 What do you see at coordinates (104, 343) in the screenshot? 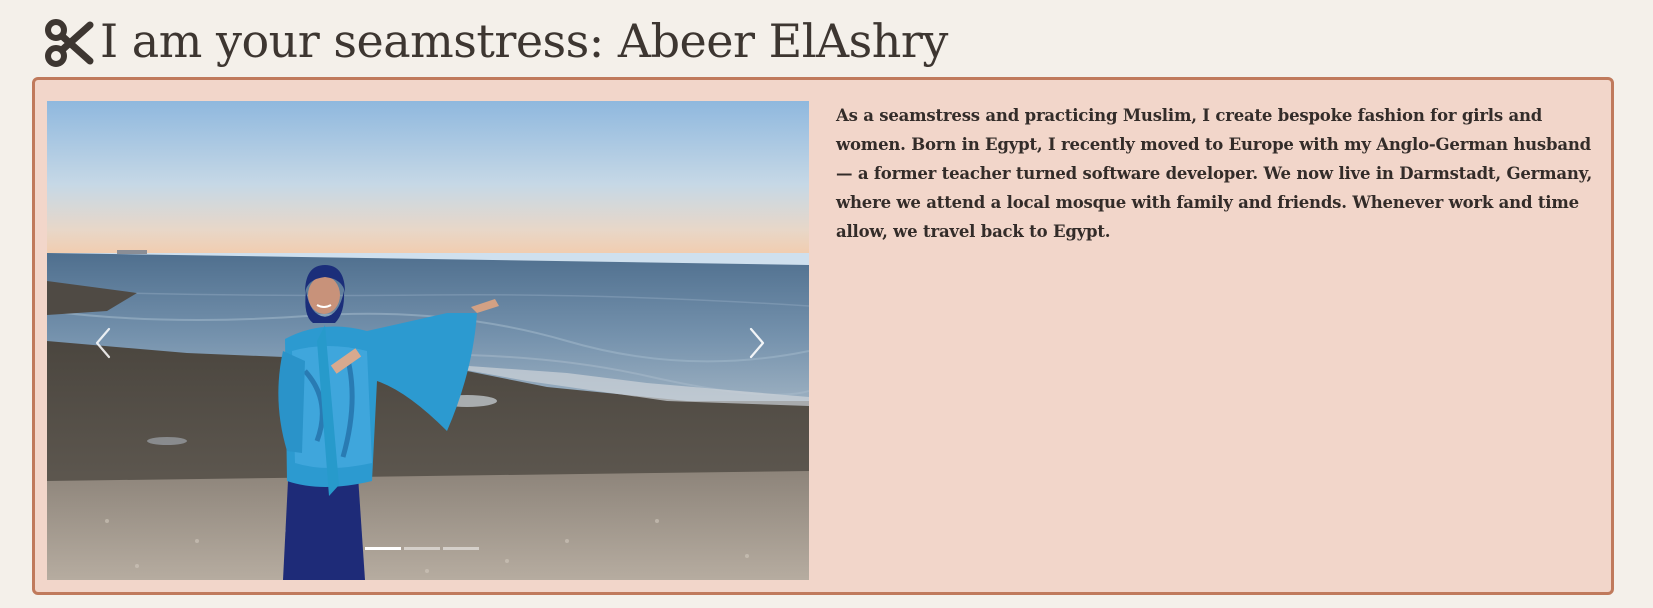
I see `chevron-left-icon` at bounding box center [104, 343].